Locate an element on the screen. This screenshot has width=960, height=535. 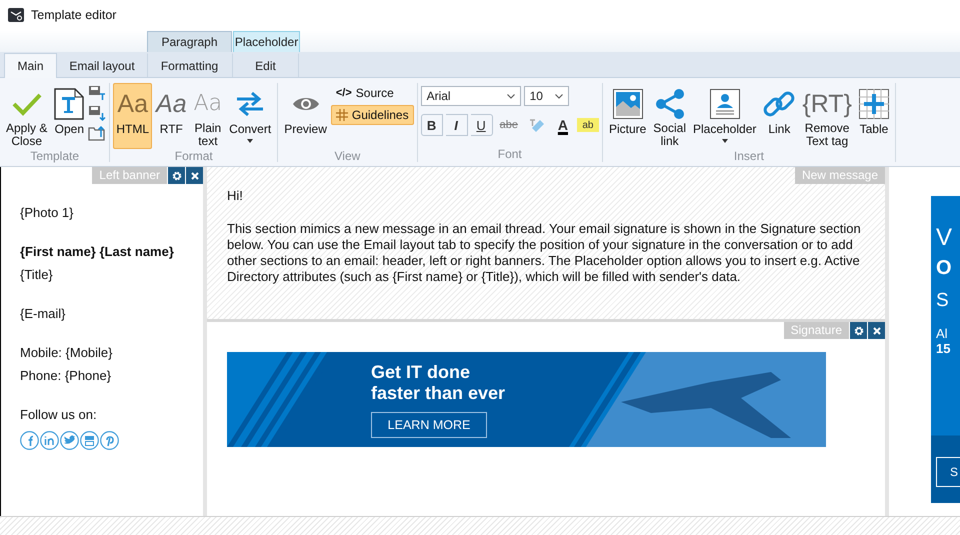
signature-text: Follow us on: is located at coordinates (59, 415).